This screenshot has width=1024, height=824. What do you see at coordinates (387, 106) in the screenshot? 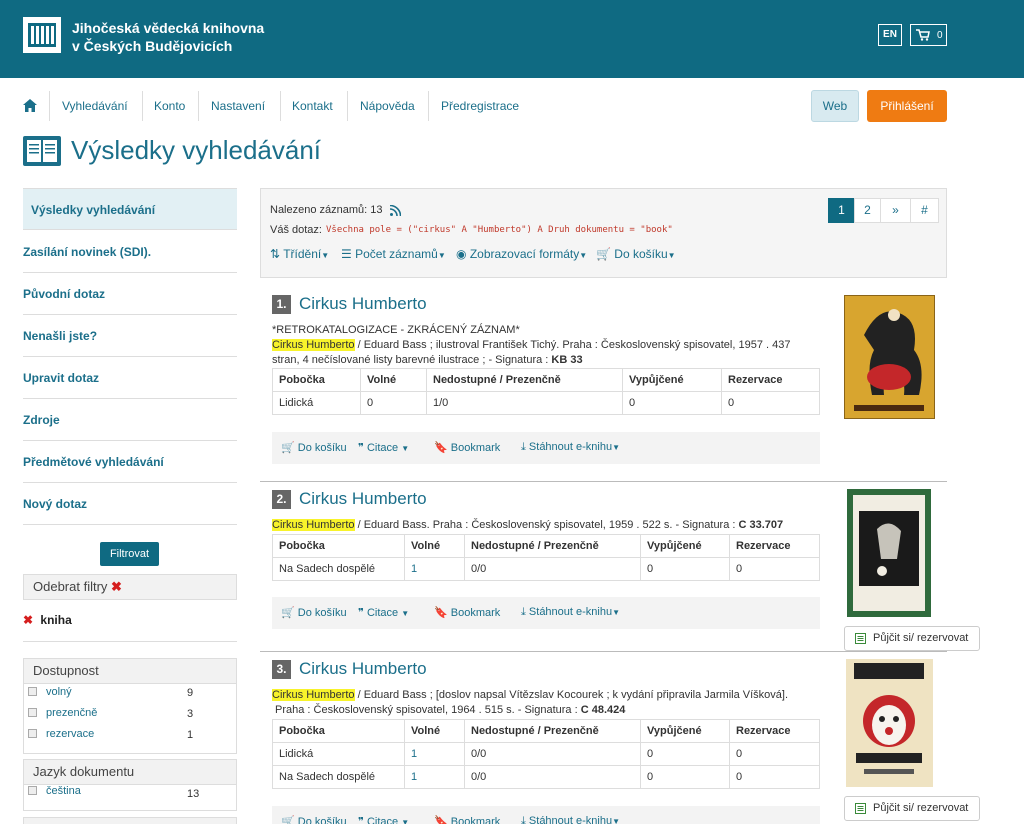
I see `nav-help: Nápověda` at bounding box center [387, 106].